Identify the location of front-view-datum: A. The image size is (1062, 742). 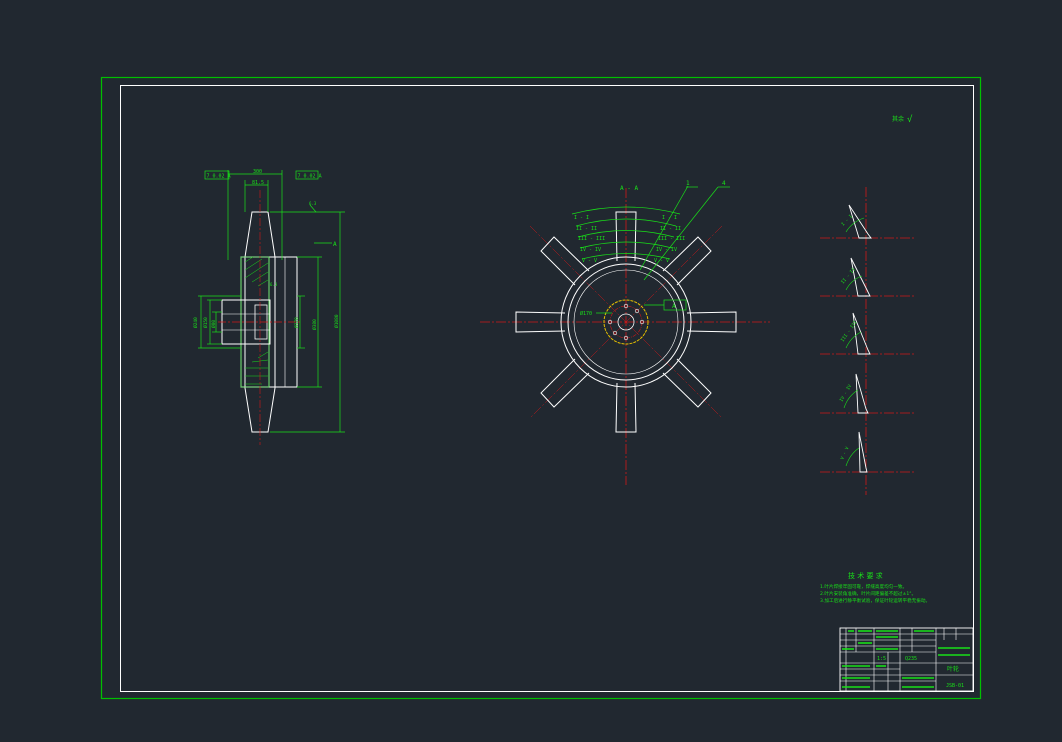
(674, 306).